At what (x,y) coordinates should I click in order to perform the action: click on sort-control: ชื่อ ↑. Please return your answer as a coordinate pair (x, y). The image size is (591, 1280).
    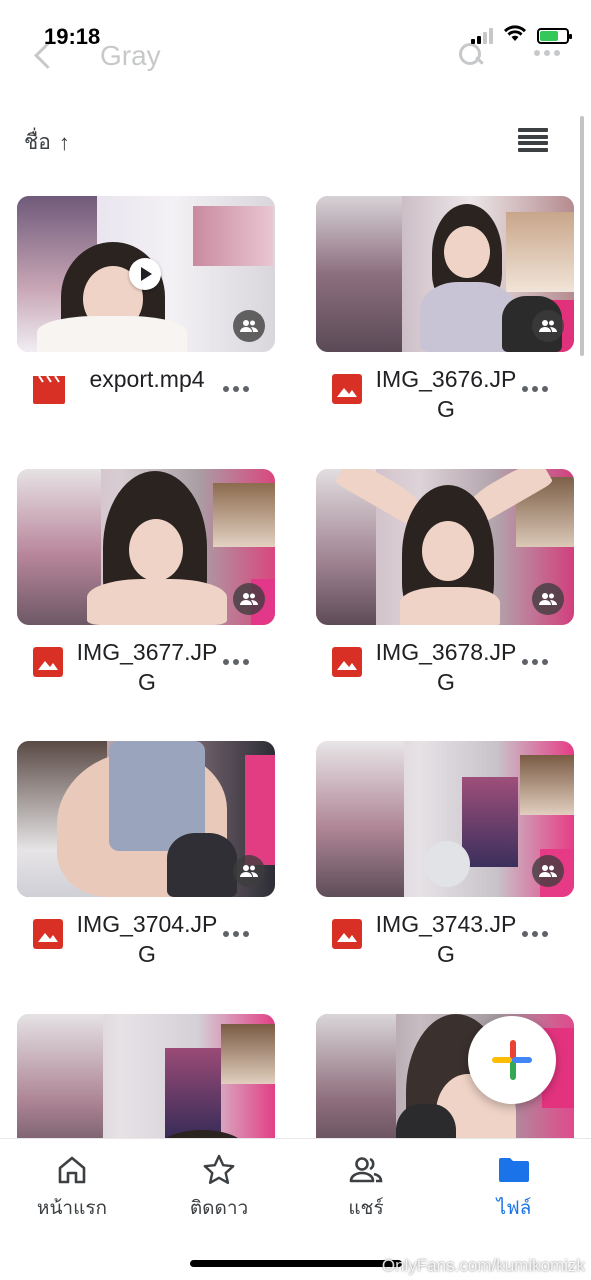
    Looking at the image, I should click on (47, 142).